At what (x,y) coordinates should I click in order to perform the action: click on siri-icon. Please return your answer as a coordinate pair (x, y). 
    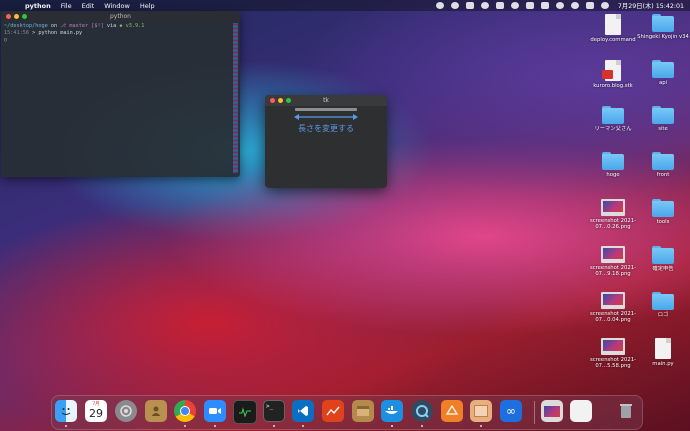
    Looking at the image, I should click on (604, 5).